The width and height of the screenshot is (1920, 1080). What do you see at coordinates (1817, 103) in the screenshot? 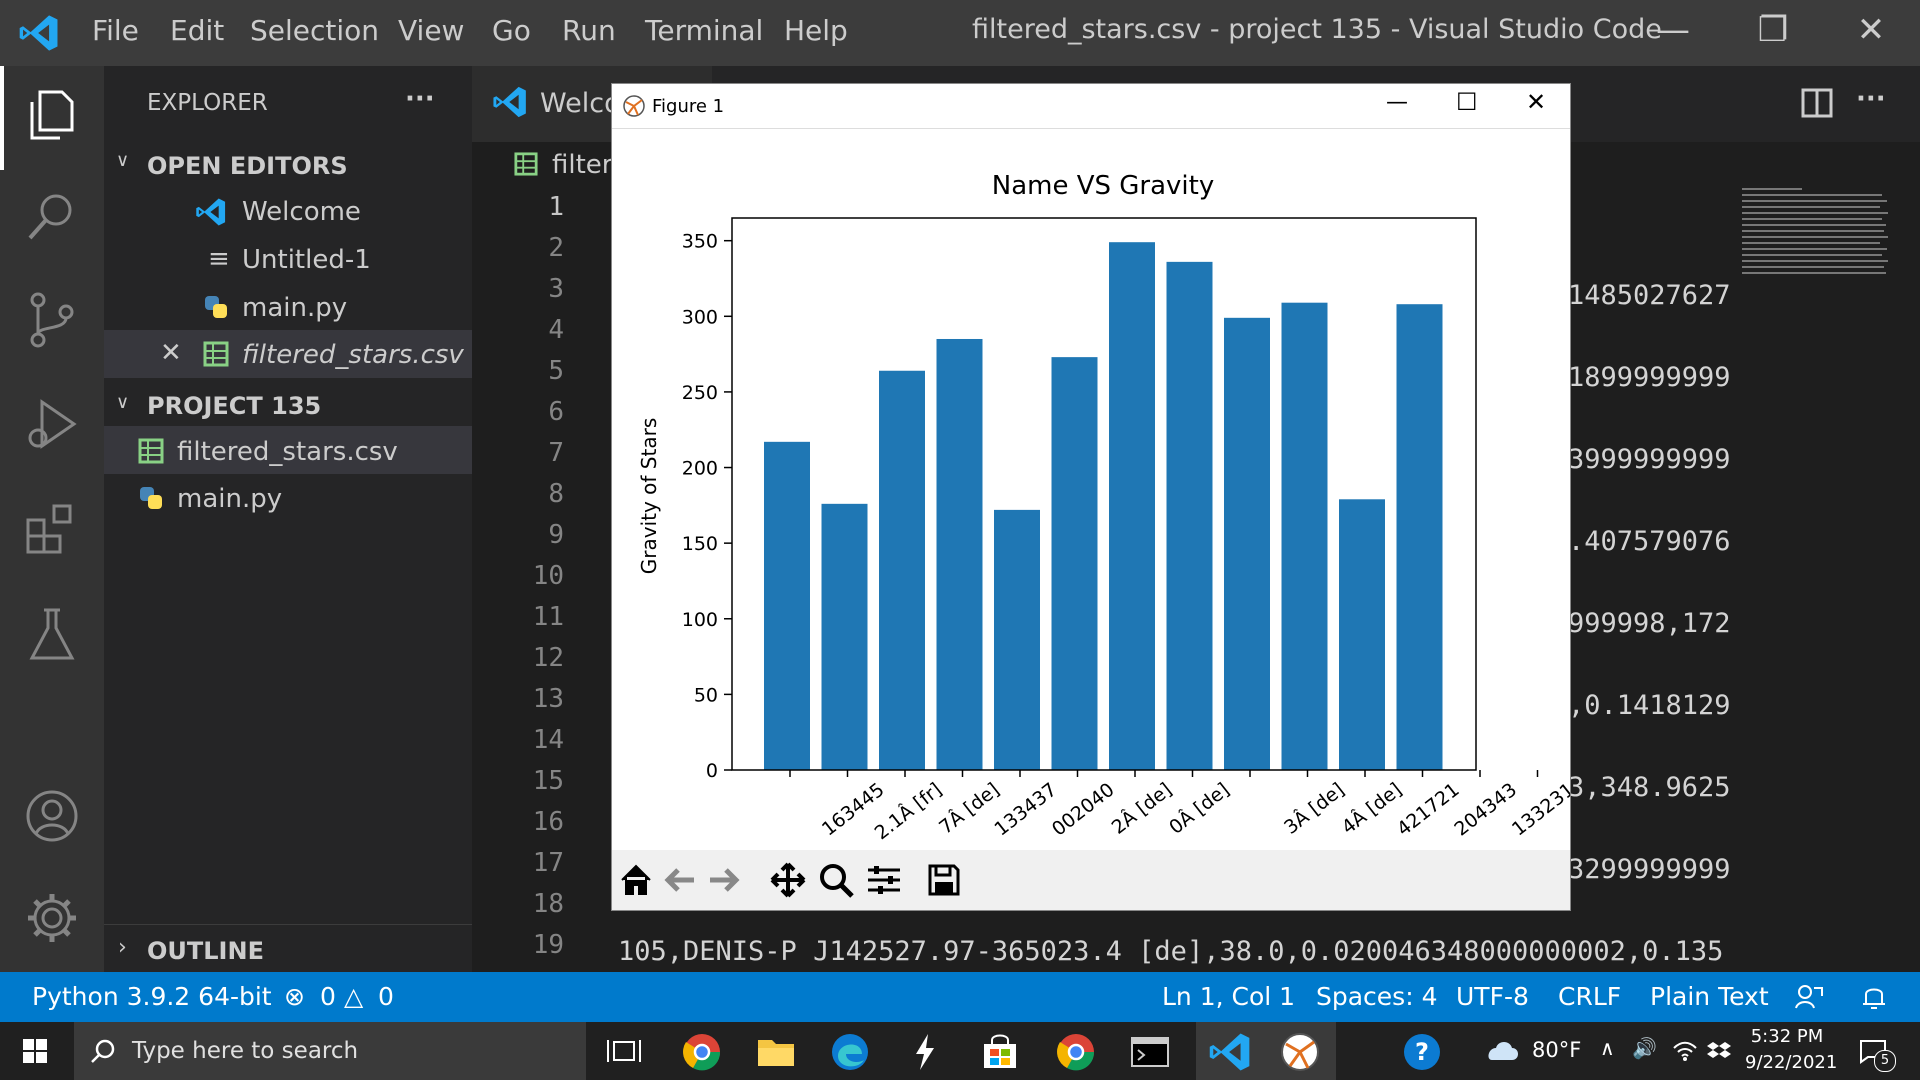
I see `split-editor-icon` at bounding box center [1817, 103].